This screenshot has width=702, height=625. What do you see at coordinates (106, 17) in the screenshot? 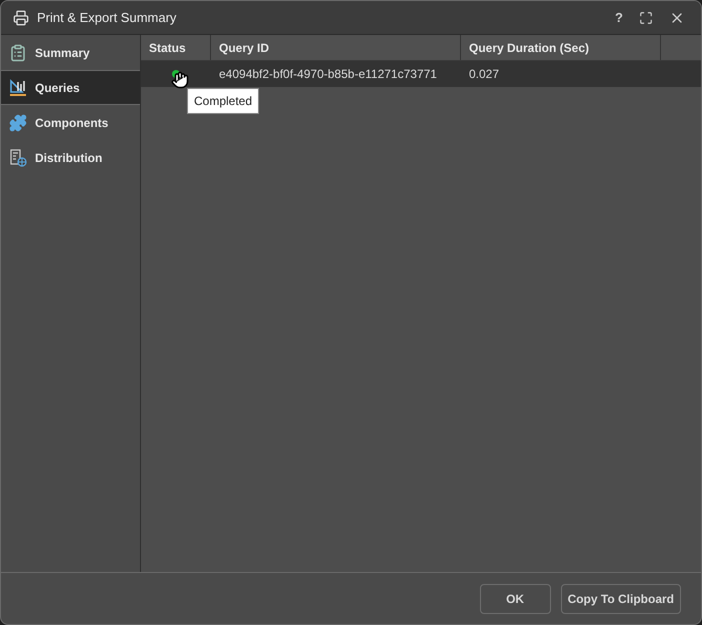
I see `window-title: Print & Export Summary` at bounding box center [106, 17].